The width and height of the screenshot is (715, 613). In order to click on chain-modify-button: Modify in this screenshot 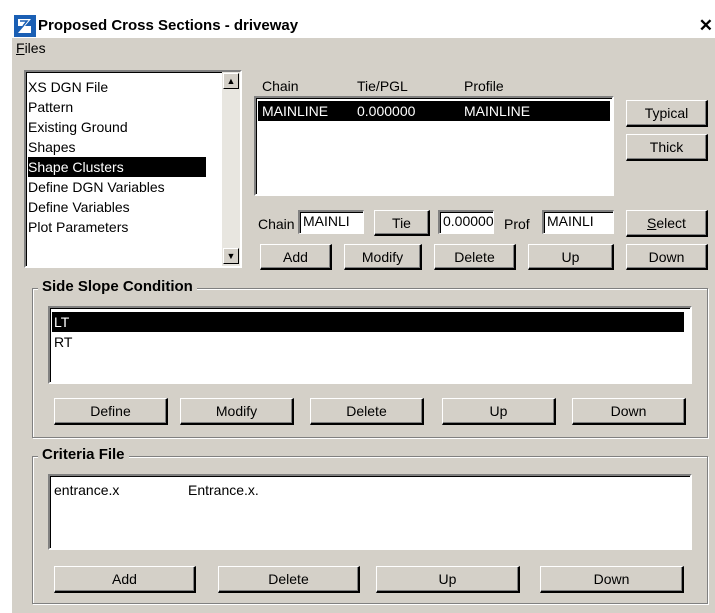, I will do `click(383, 257)`.